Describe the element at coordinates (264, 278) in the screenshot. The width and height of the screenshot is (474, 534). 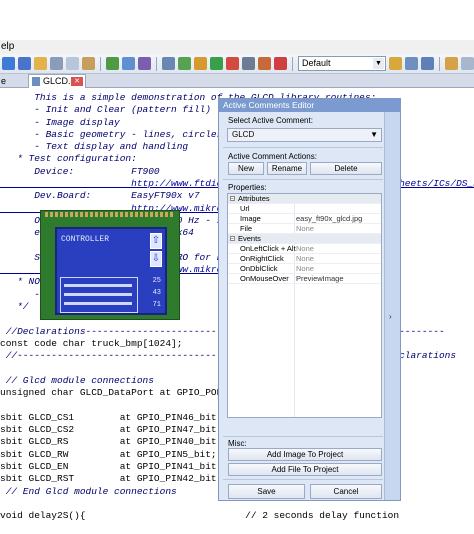
I see `event-key: OnMouseOver` at that location.